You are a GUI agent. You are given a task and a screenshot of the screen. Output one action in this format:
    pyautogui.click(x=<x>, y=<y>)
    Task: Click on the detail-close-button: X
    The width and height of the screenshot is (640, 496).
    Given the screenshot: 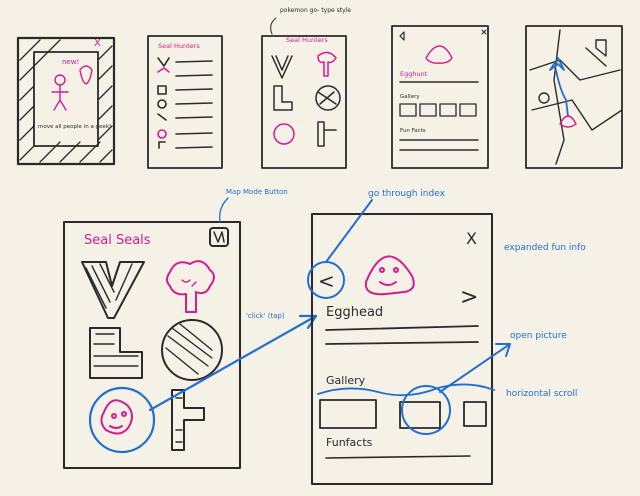 What is the action you would take?
    pyautogui.click(x=471, y=238)
    